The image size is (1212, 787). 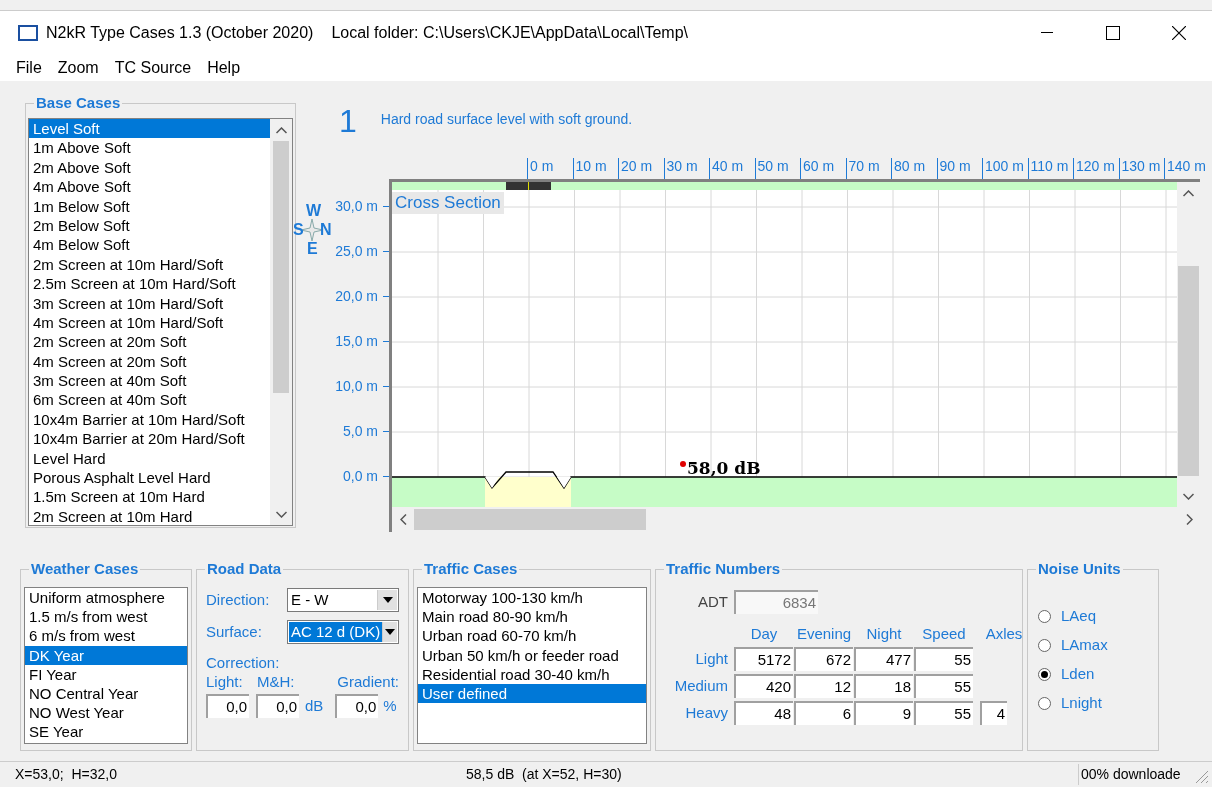 I want to click on number-field: 4, so click(x=993, y=713).